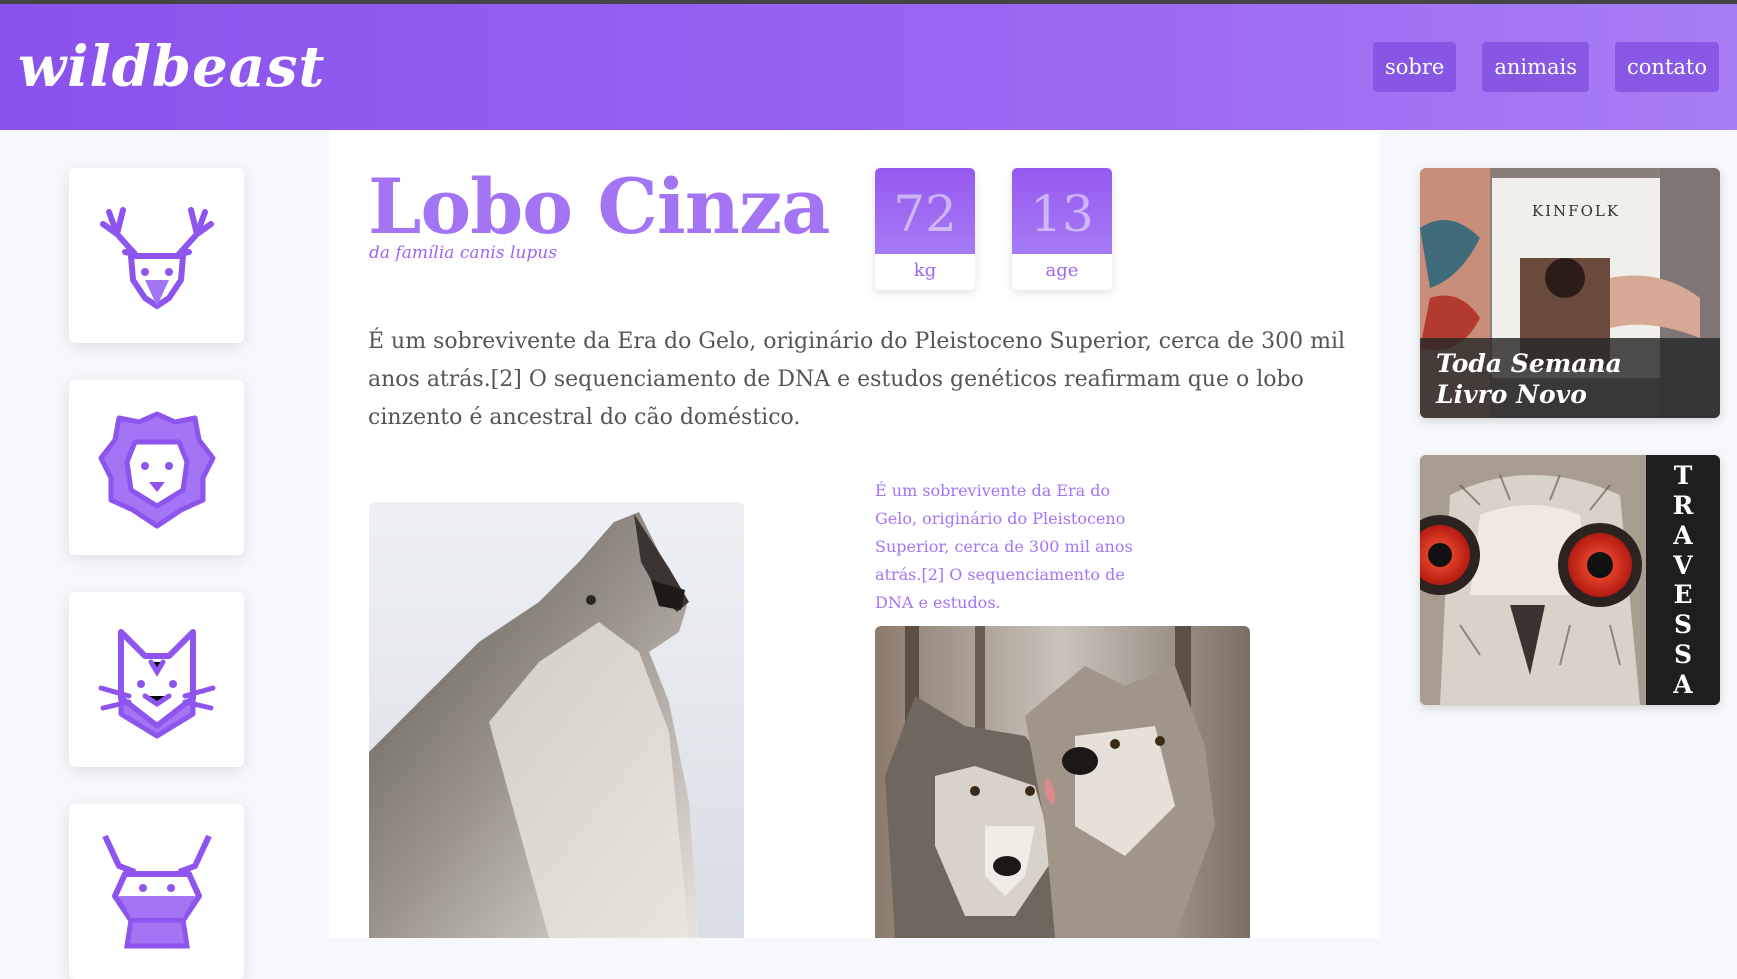  I want to click on promo-caption-line2: Livro Novo, so click(1511, 394).